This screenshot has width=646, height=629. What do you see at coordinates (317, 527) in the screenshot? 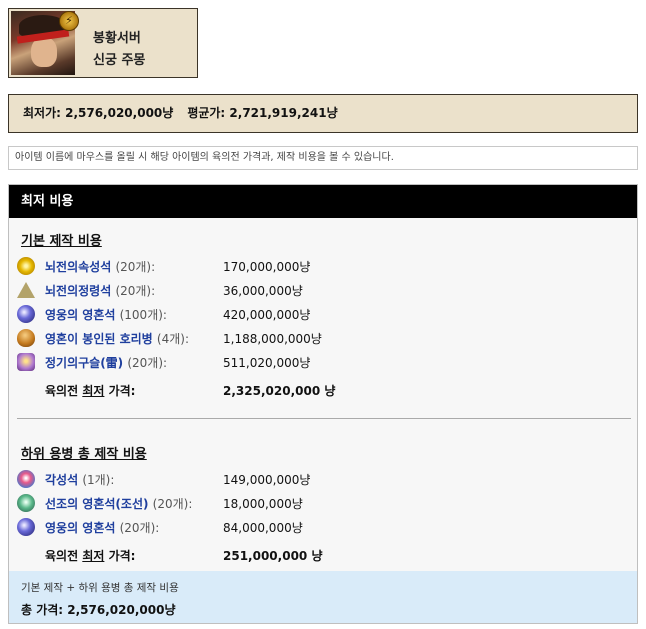
I see `material-row: 영웅의 영혼석 (20개): 84,000,000냥` at bounding box center [317, 527].